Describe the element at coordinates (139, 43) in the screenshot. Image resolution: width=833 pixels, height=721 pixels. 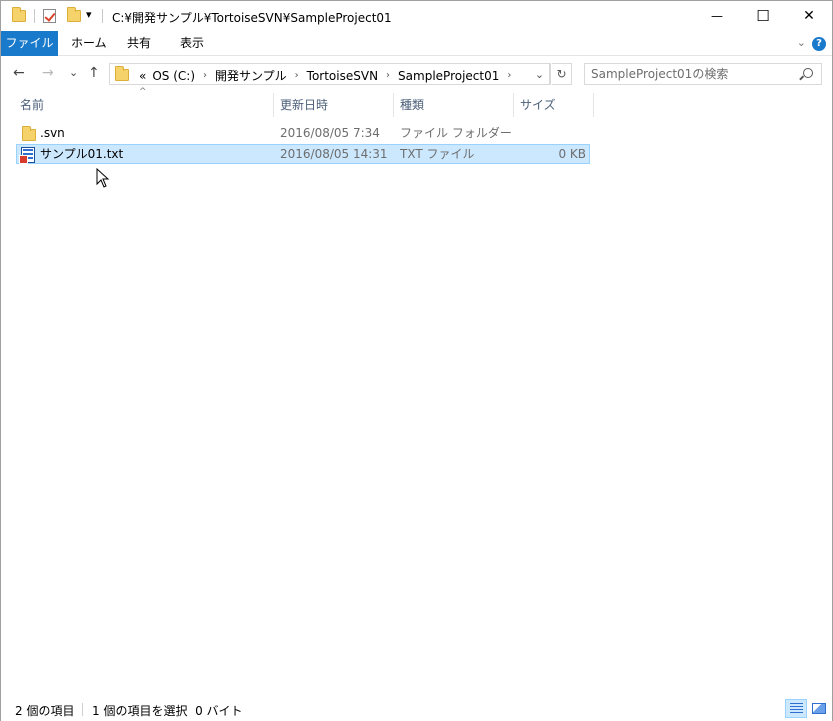
I see `tab-share: 共有` at that location.